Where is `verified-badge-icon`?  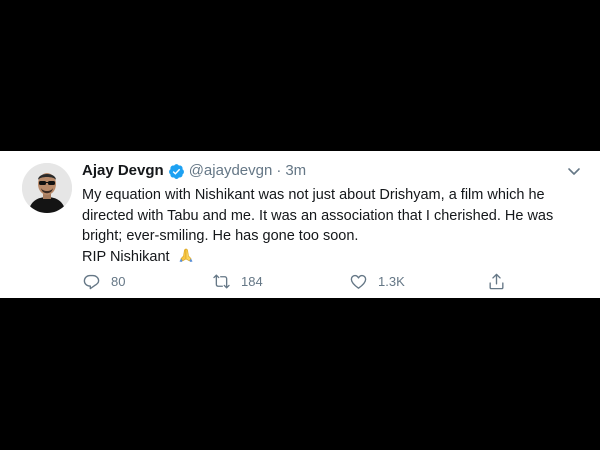 verified-badge-icon is located at coordinates (176, 171).